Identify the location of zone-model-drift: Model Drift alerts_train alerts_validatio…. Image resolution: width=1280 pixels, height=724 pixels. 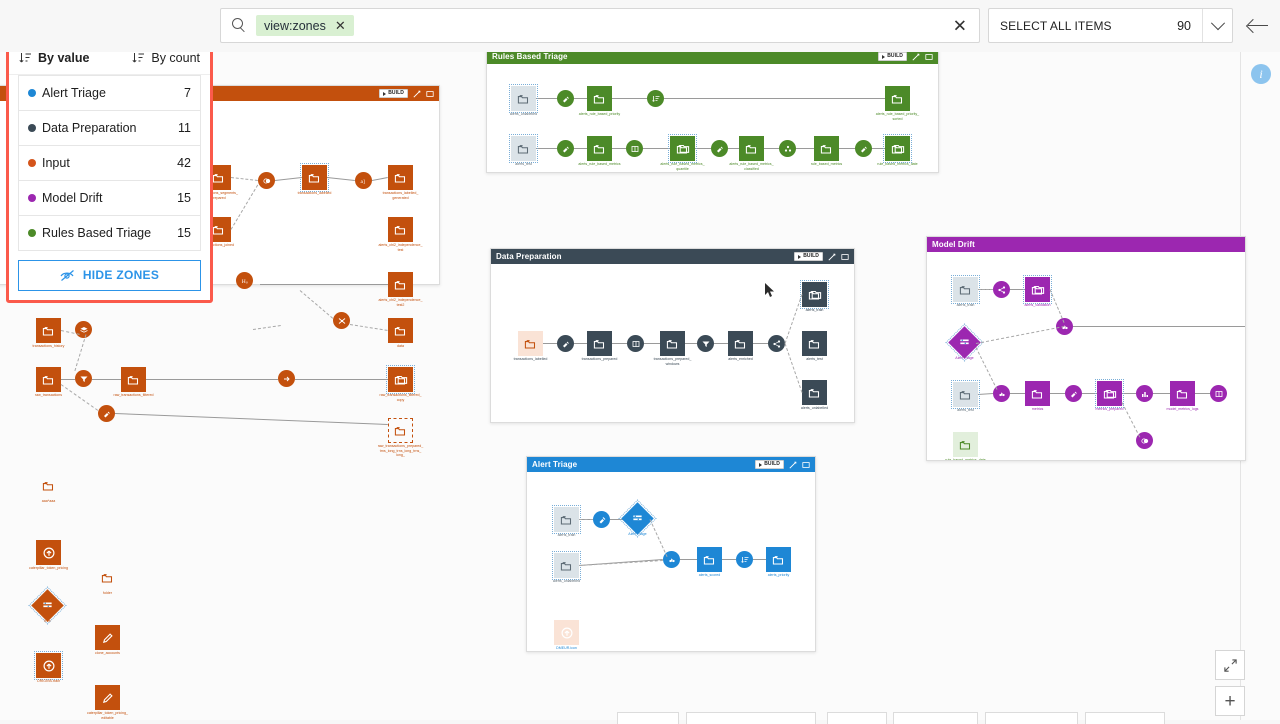
(1086, 348).